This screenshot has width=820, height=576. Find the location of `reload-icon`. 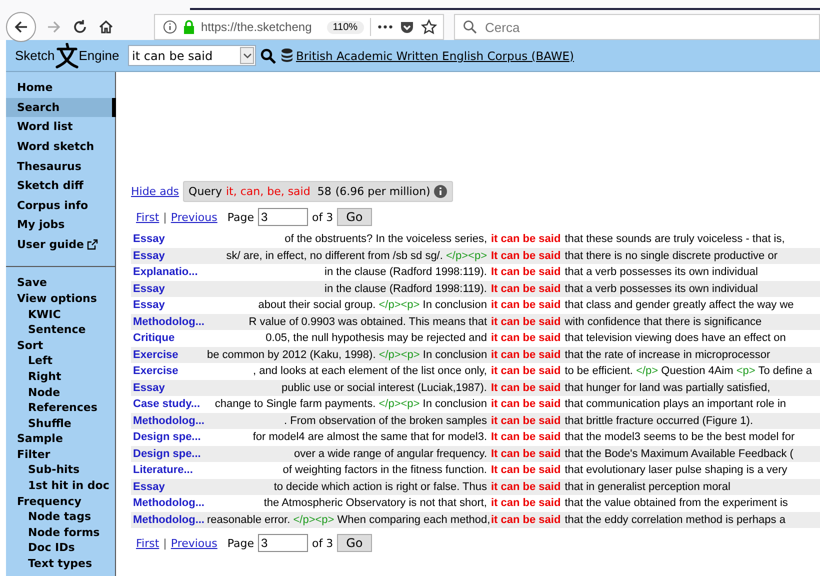

reload-icon is located at coordinates (80, 27).